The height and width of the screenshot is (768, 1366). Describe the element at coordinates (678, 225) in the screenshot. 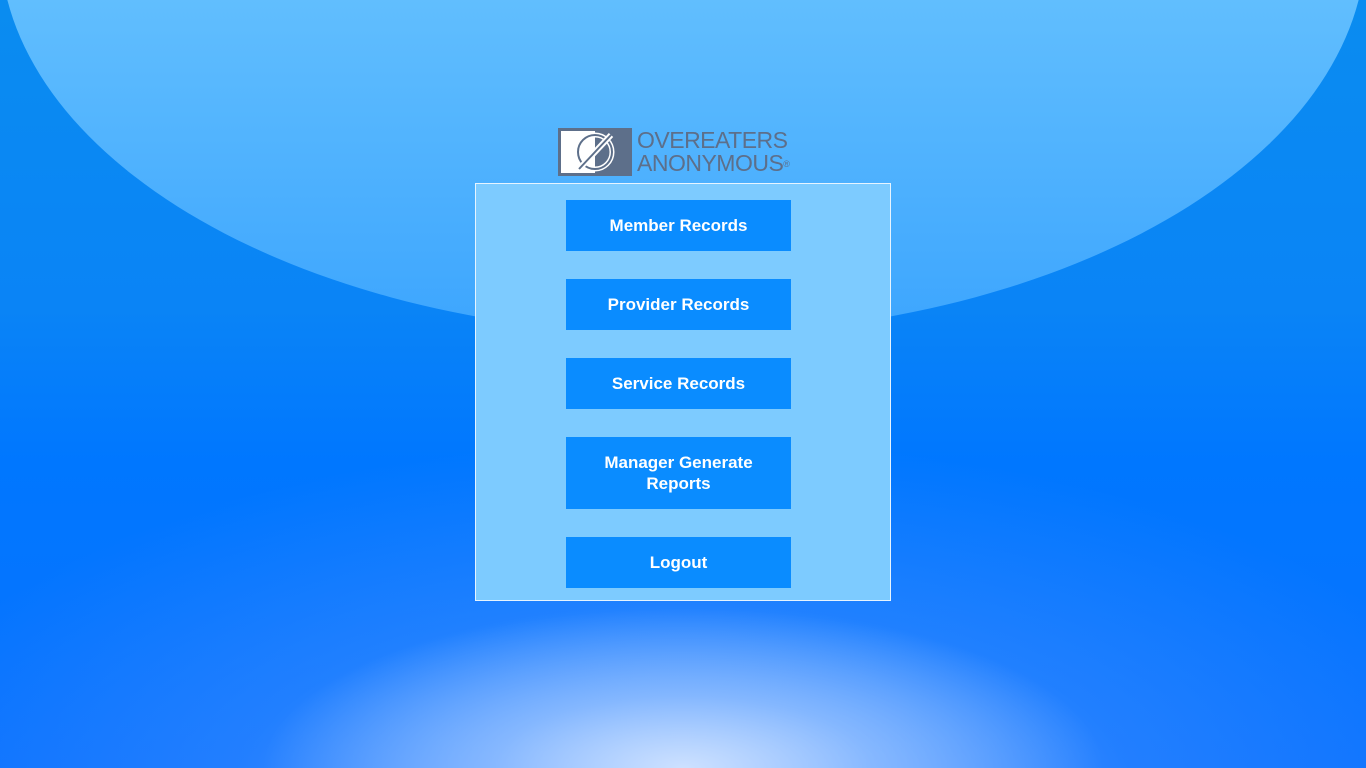

I see `member-records-button: Member Records` at that location.